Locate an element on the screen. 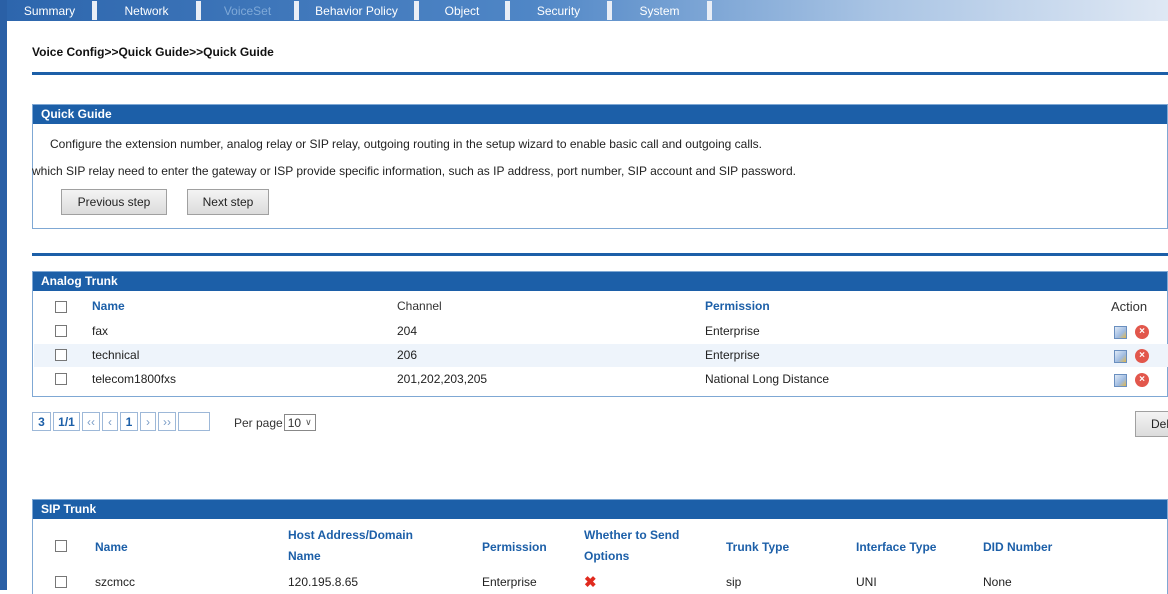  divider-top is located at coordinates (600, 73).